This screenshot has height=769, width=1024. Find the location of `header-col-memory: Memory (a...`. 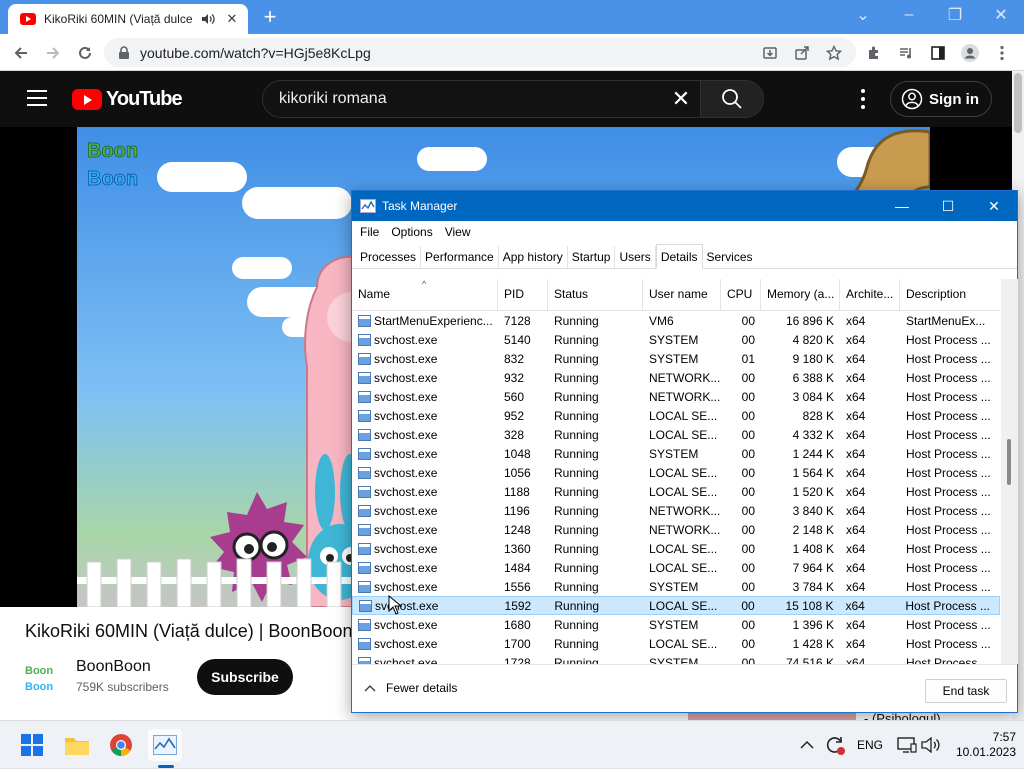

header-col-memory: Memory (a... is located at coordinates (800, 294).